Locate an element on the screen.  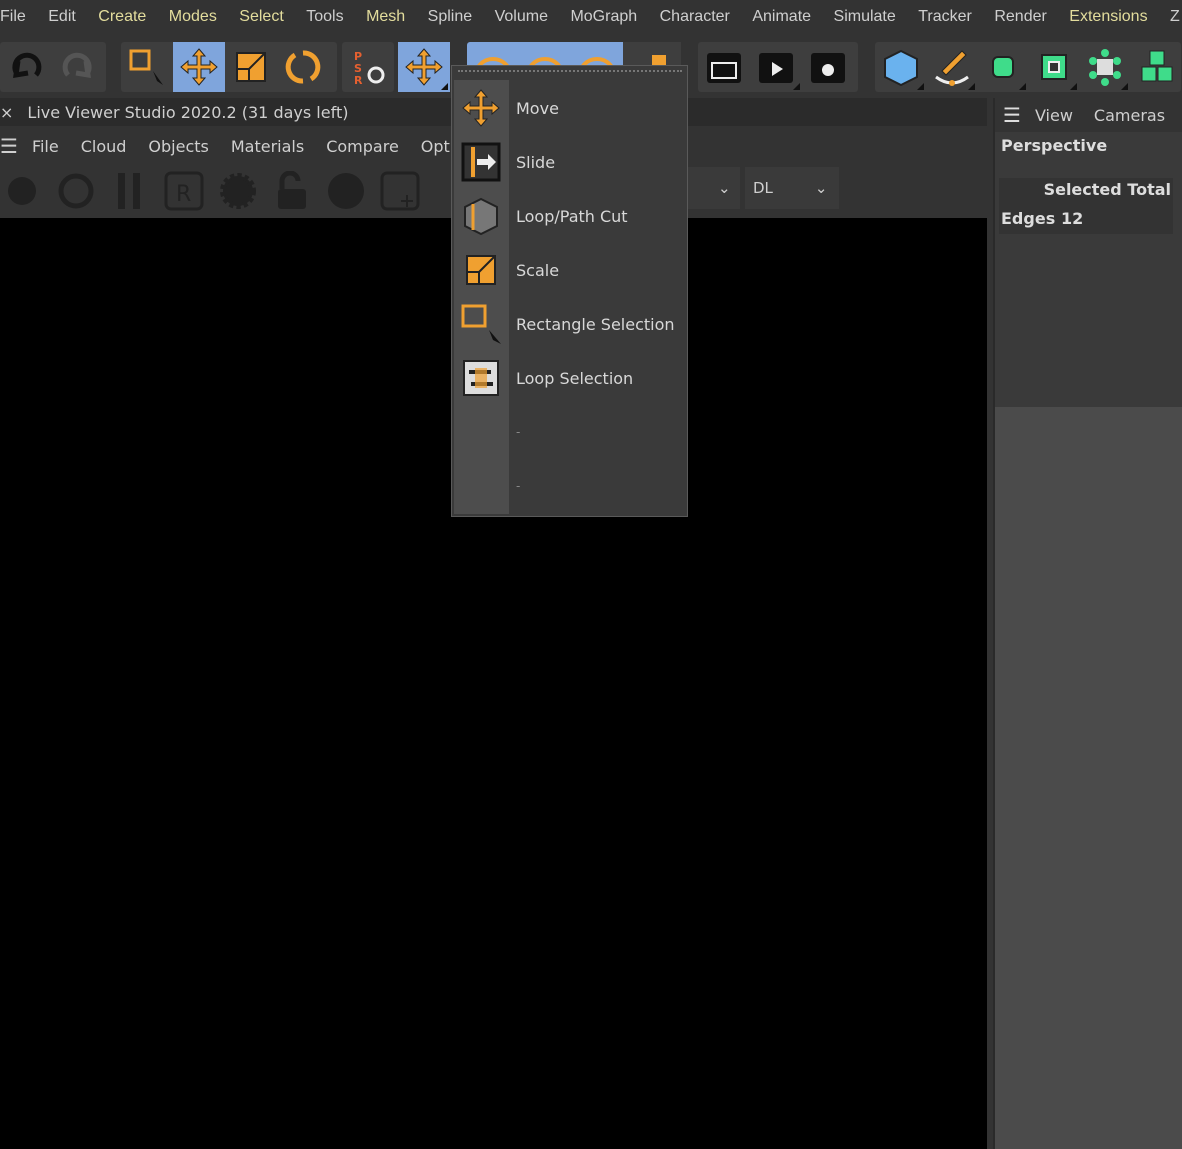
material-sphere-icon is located at coordinates (346, 191).